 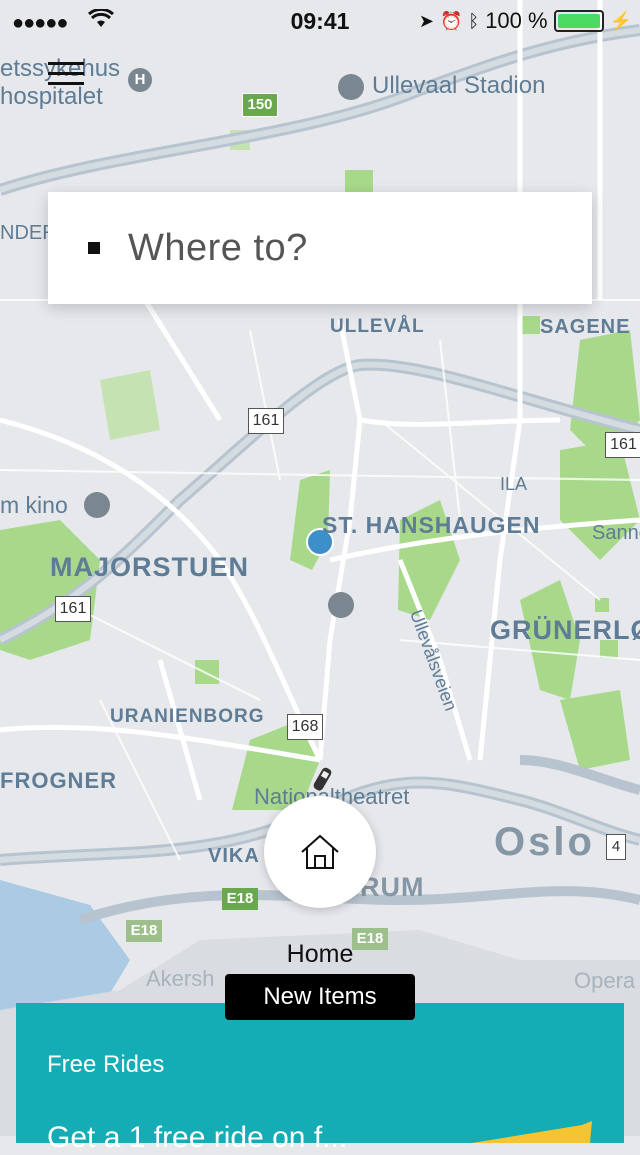 I want to click on road-shield: 168, so click(x=305, y=727).